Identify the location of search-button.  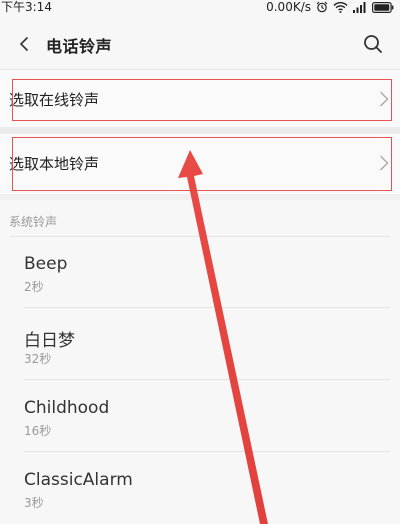
(373, 44).